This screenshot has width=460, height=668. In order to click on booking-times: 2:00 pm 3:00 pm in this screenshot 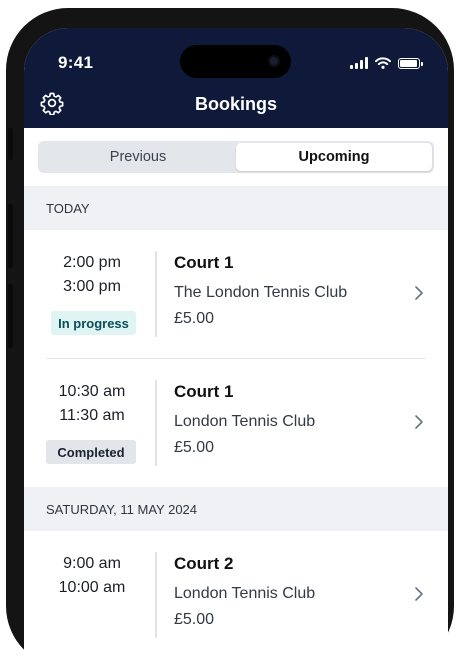, I will do `click(92, 275)`.